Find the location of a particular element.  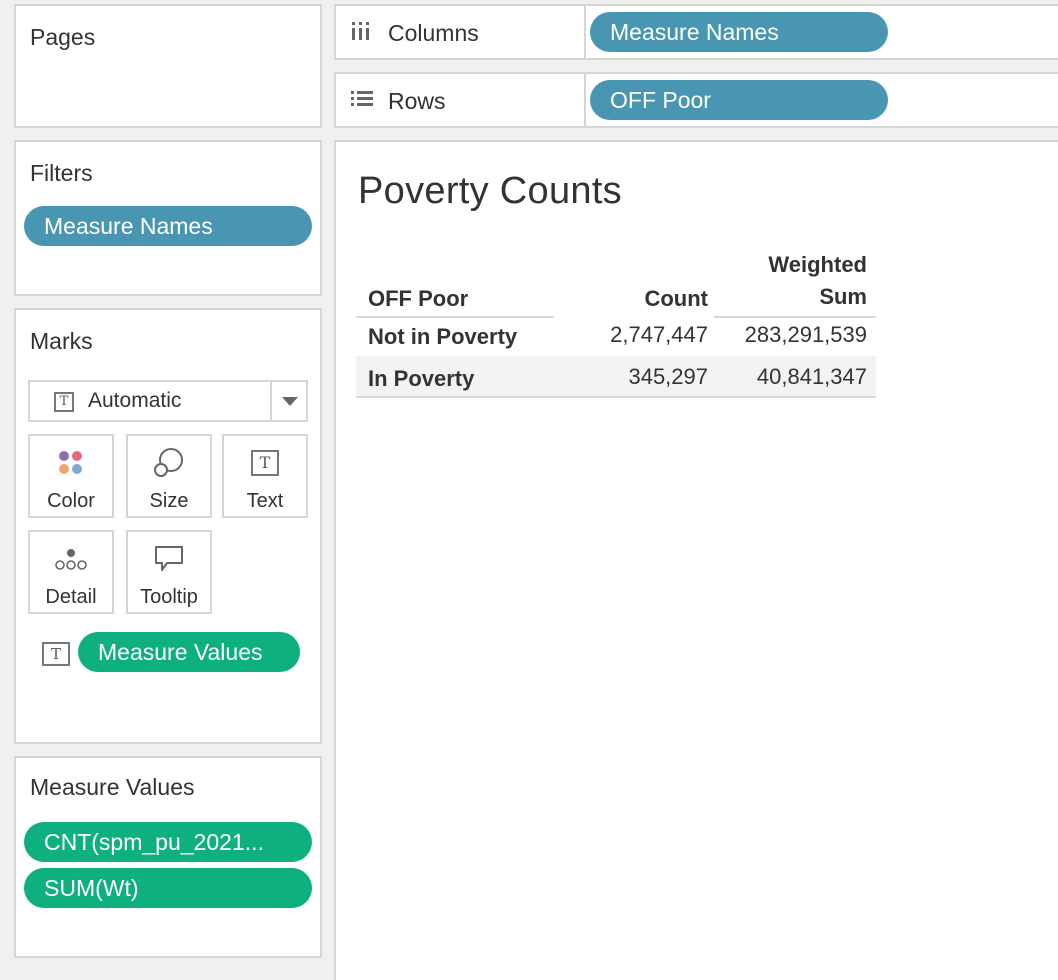

col-header-count: Count is located at coordinates (676, 298).